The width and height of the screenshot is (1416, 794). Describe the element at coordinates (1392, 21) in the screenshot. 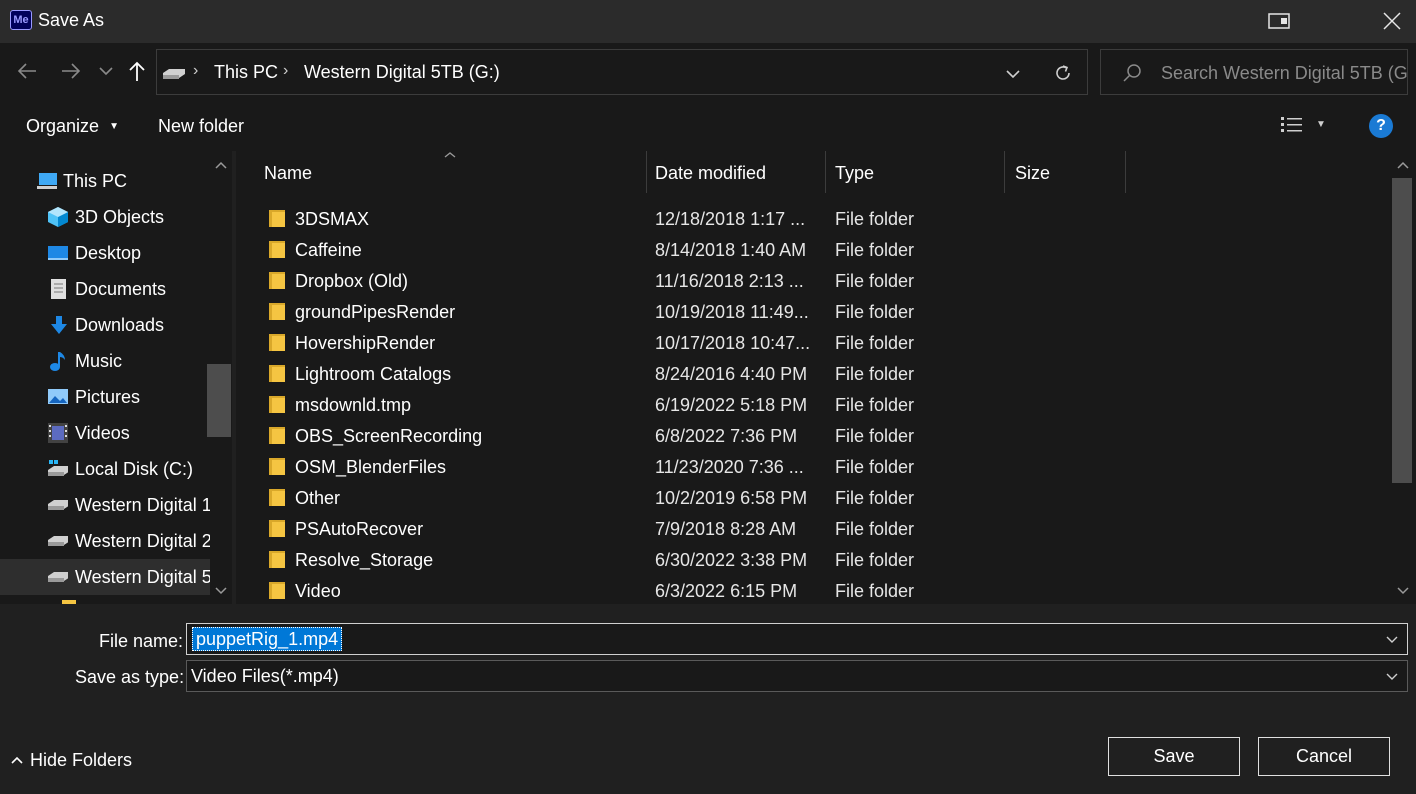

I see `close-button` at that location.